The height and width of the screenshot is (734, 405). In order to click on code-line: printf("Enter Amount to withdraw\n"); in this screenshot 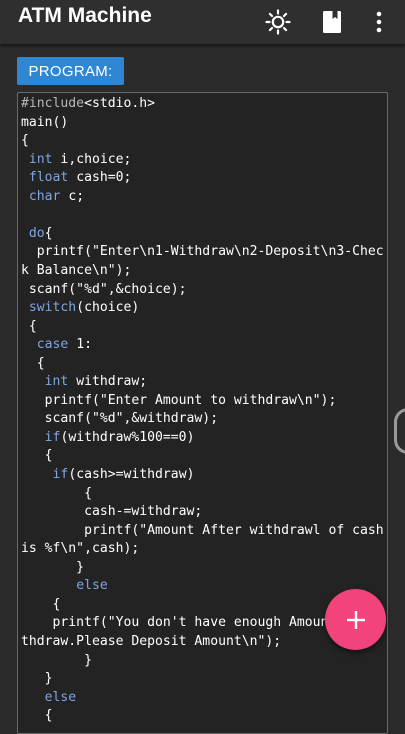, I will do `click(179, 401)`.